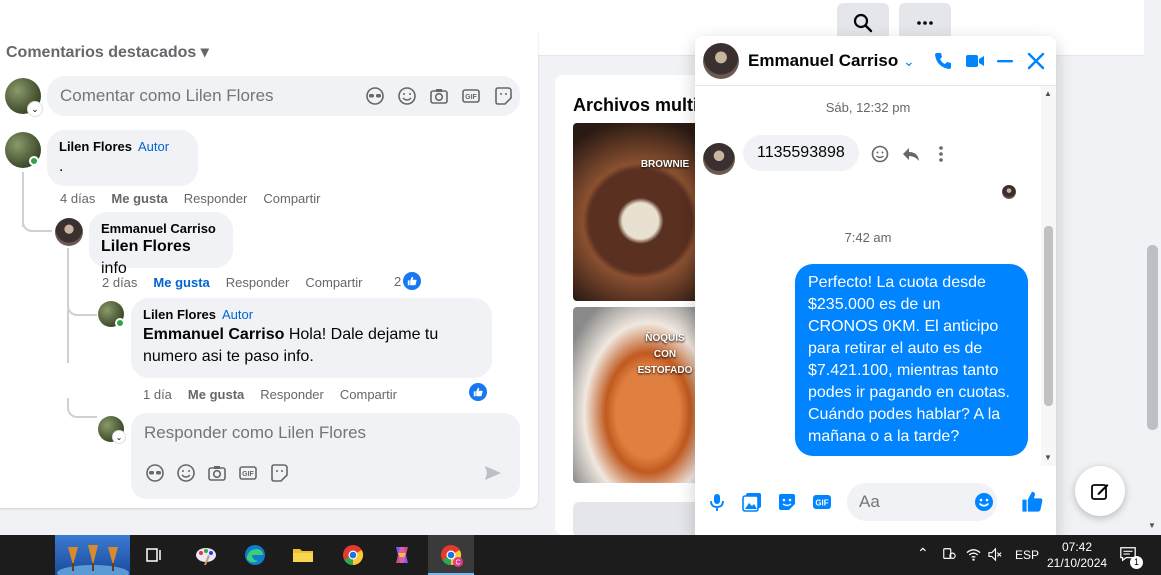 The image size is (1161, 575). Describe the element at coordinates (868, 237) in the screenshot. I see `timestamp: 7:42 am` at that location.